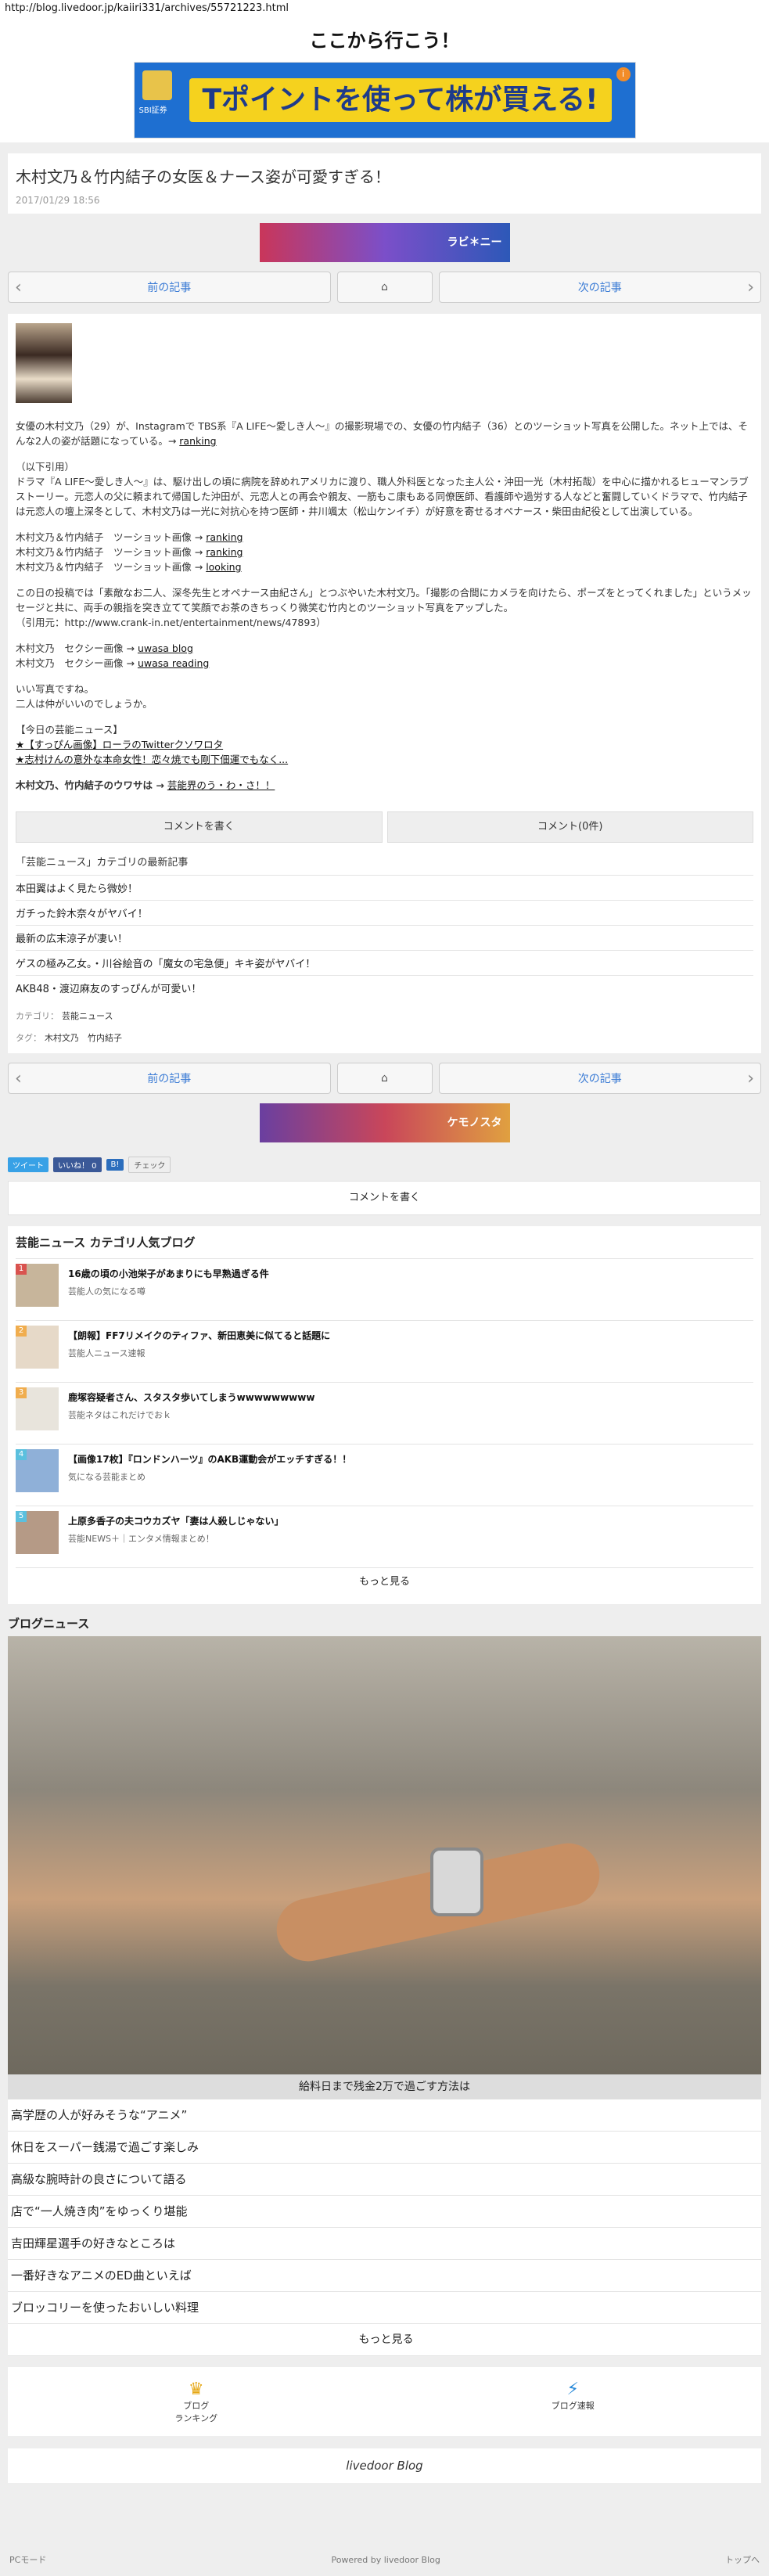 The height and width of the screenshot is (2576, 769). I want to click on comment-buttons: コメントを書く コメント(0件), so click(384, 827).